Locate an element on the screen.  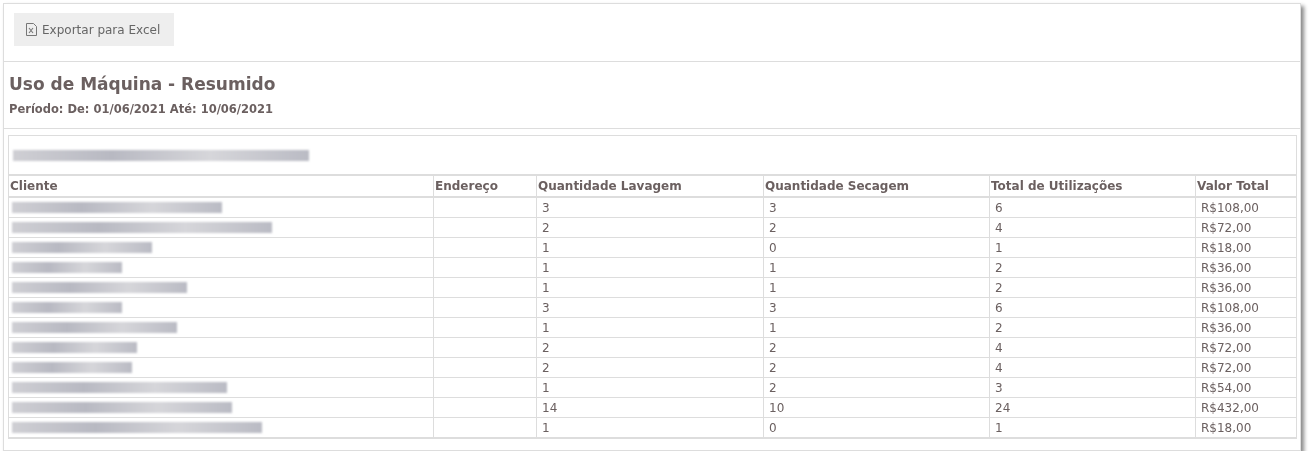
column-header: Quantidade Lavagem is located at coordinates (650, 186).